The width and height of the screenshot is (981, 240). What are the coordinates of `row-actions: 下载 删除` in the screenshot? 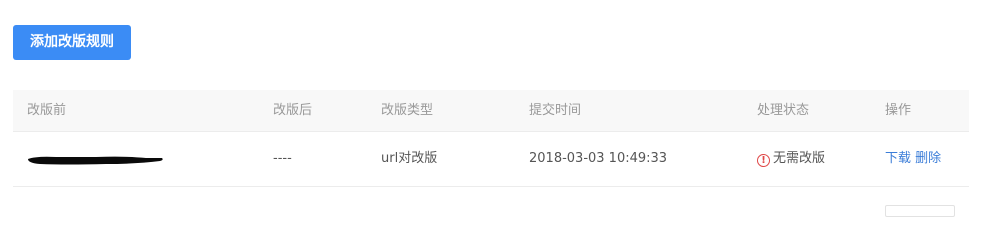 It's located at (913, 159).